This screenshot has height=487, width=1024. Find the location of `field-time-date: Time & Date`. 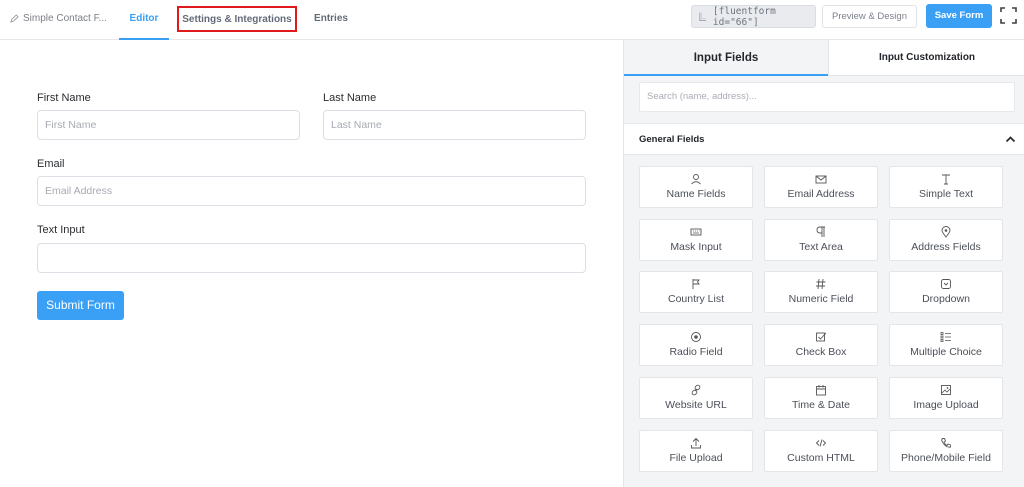

field-time-date: Time & Date is located at coordinates (821, 397).